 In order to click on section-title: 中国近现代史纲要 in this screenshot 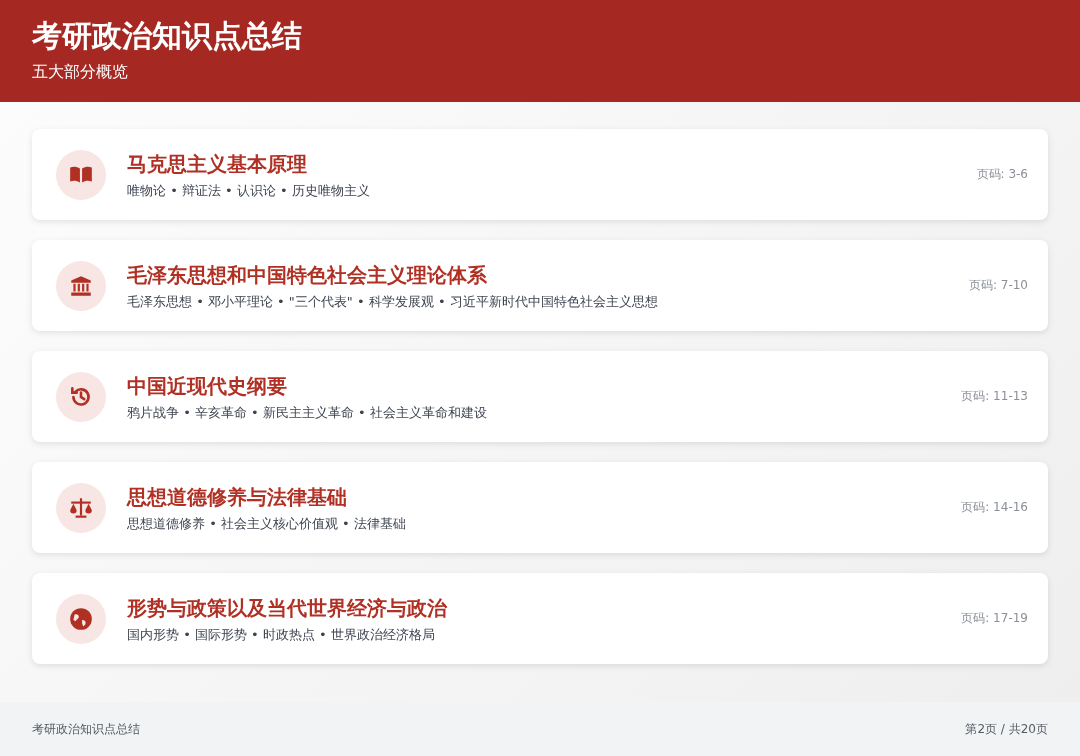, I will do `click(207, 386)`.